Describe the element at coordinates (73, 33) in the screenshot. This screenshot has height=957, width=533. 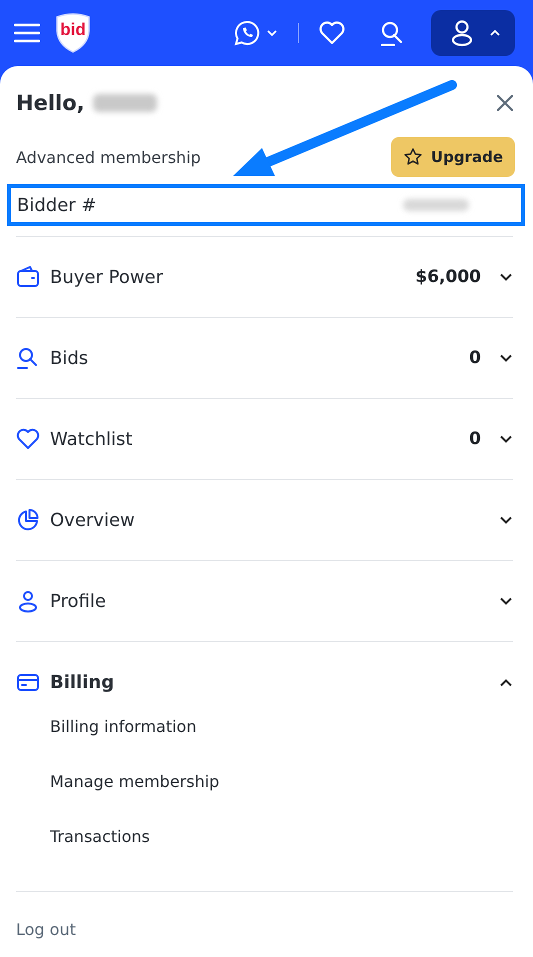
I see `logo: bid` at that location.